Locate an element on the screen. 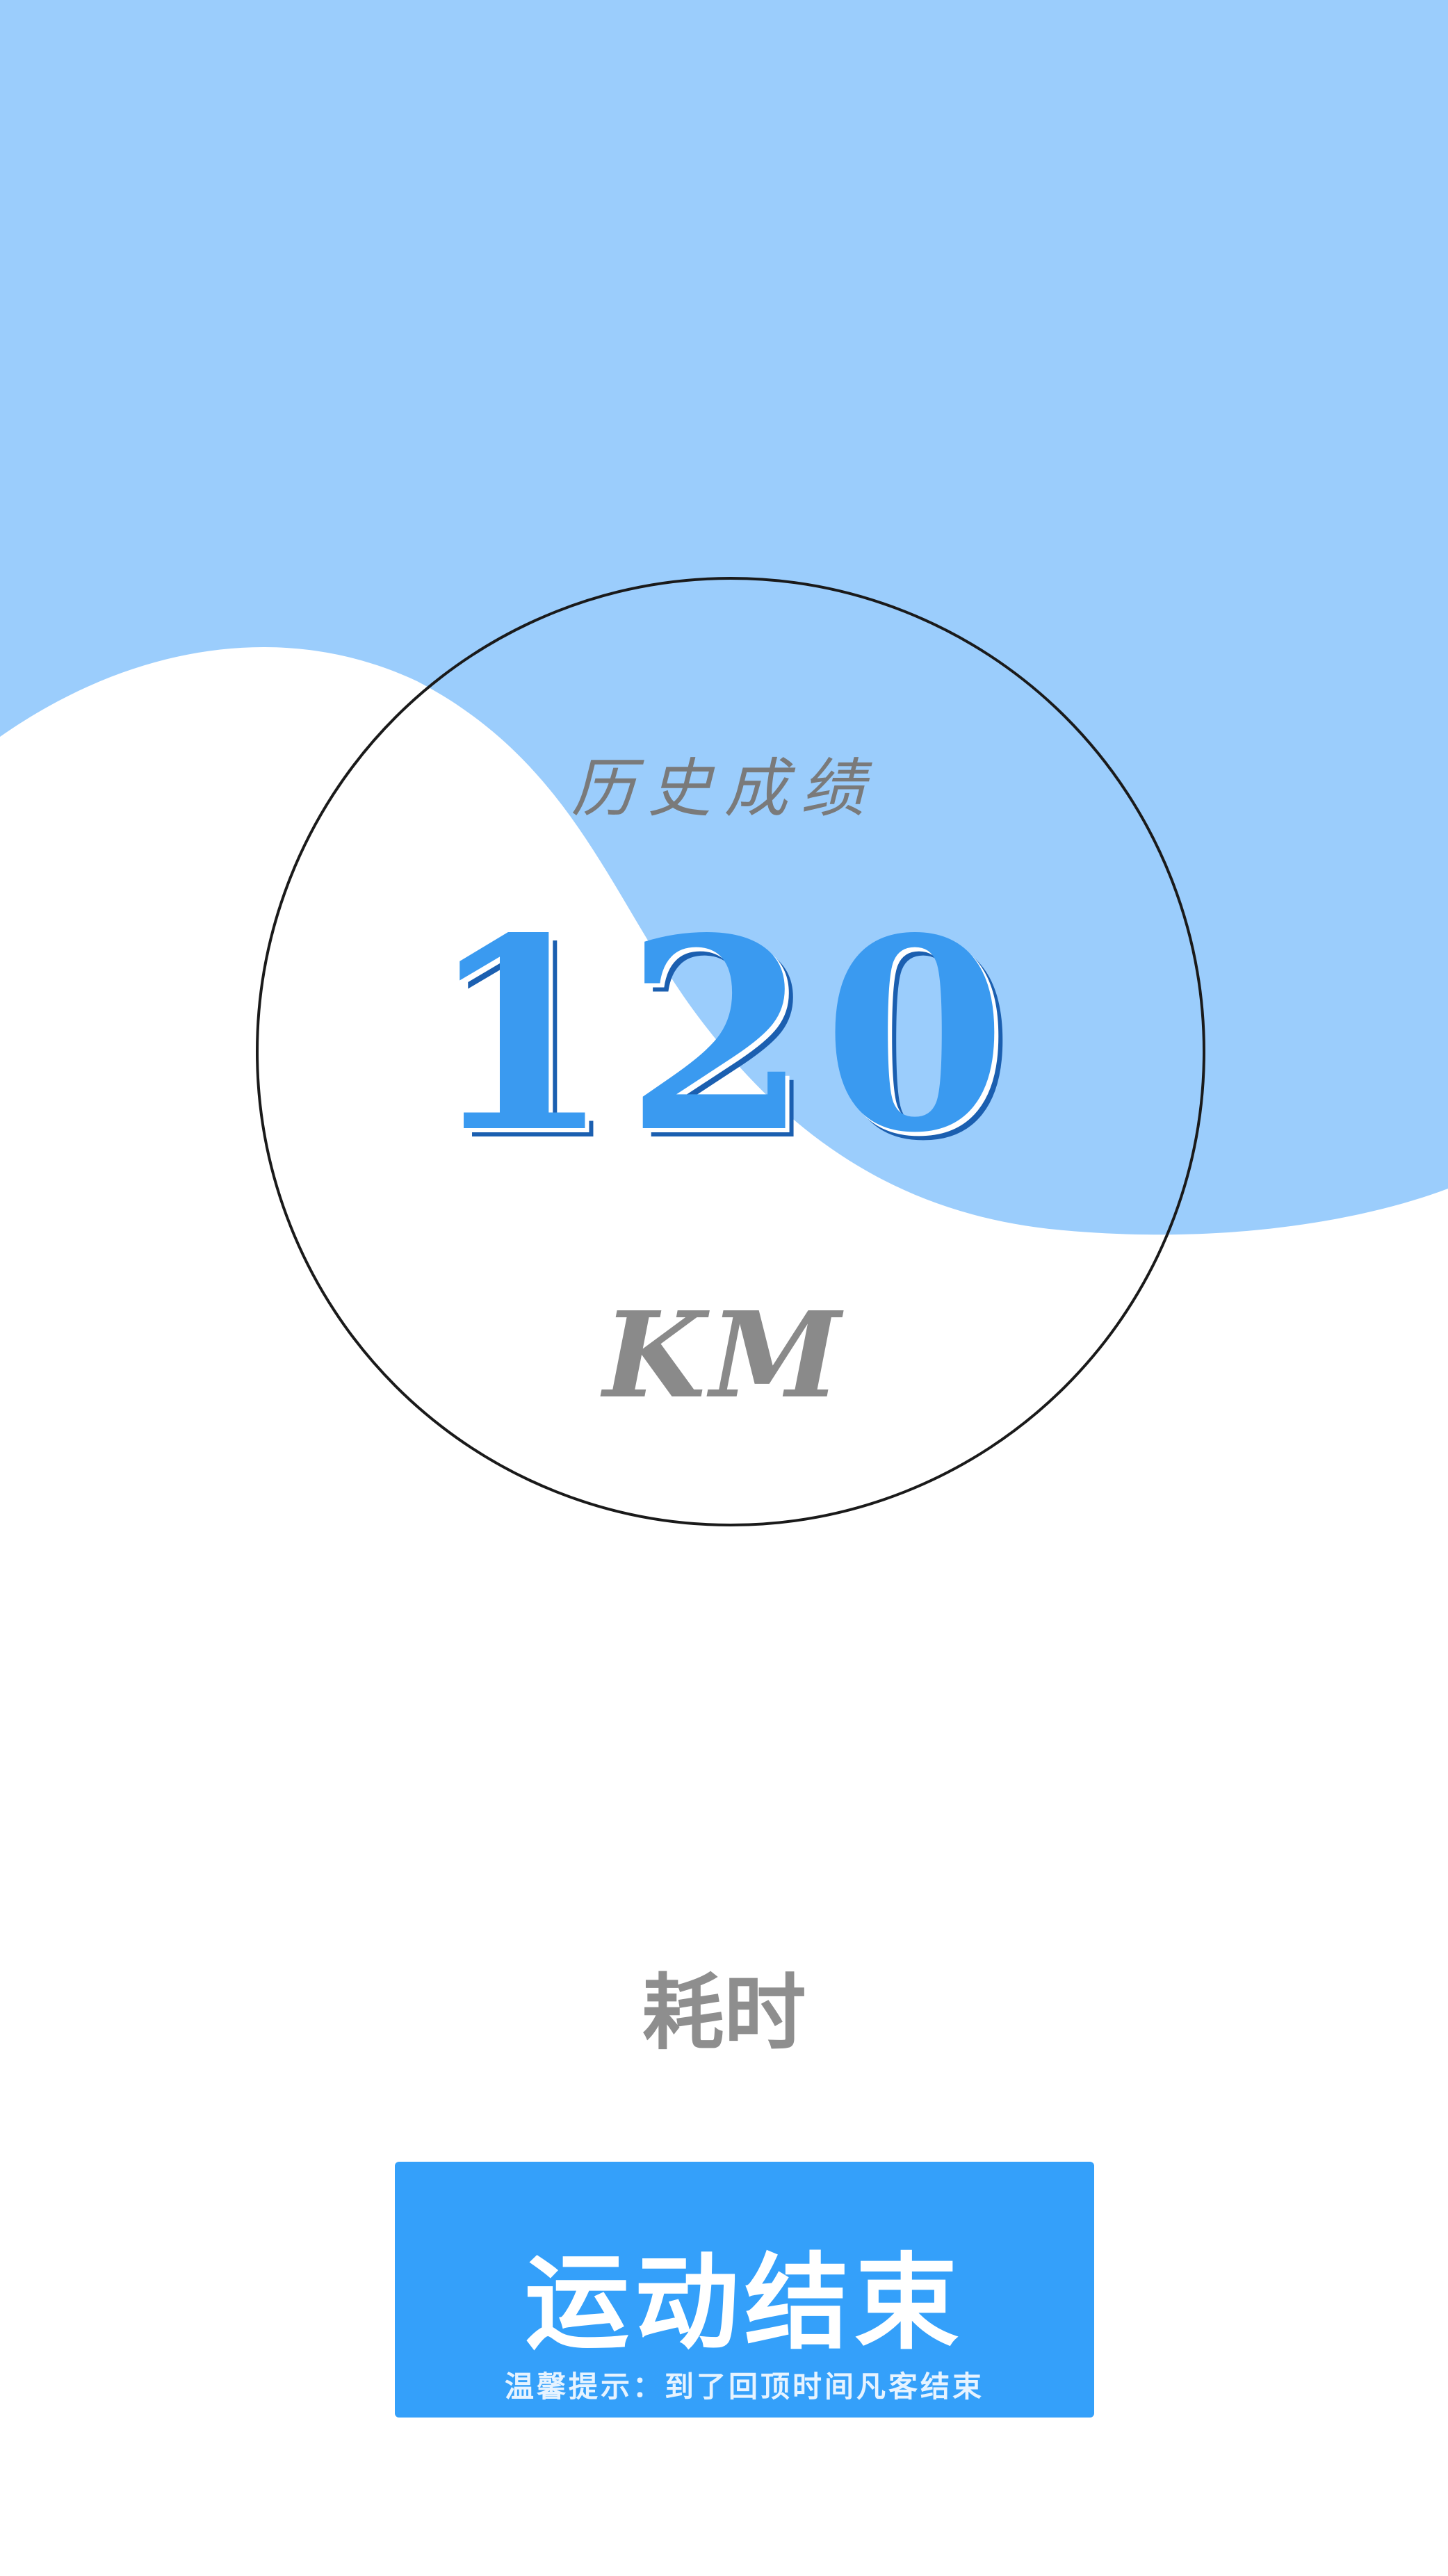 This screenshot has height=2576, width=1448. history-score-label: 历史成绩 is located at coordinates (724, 788).